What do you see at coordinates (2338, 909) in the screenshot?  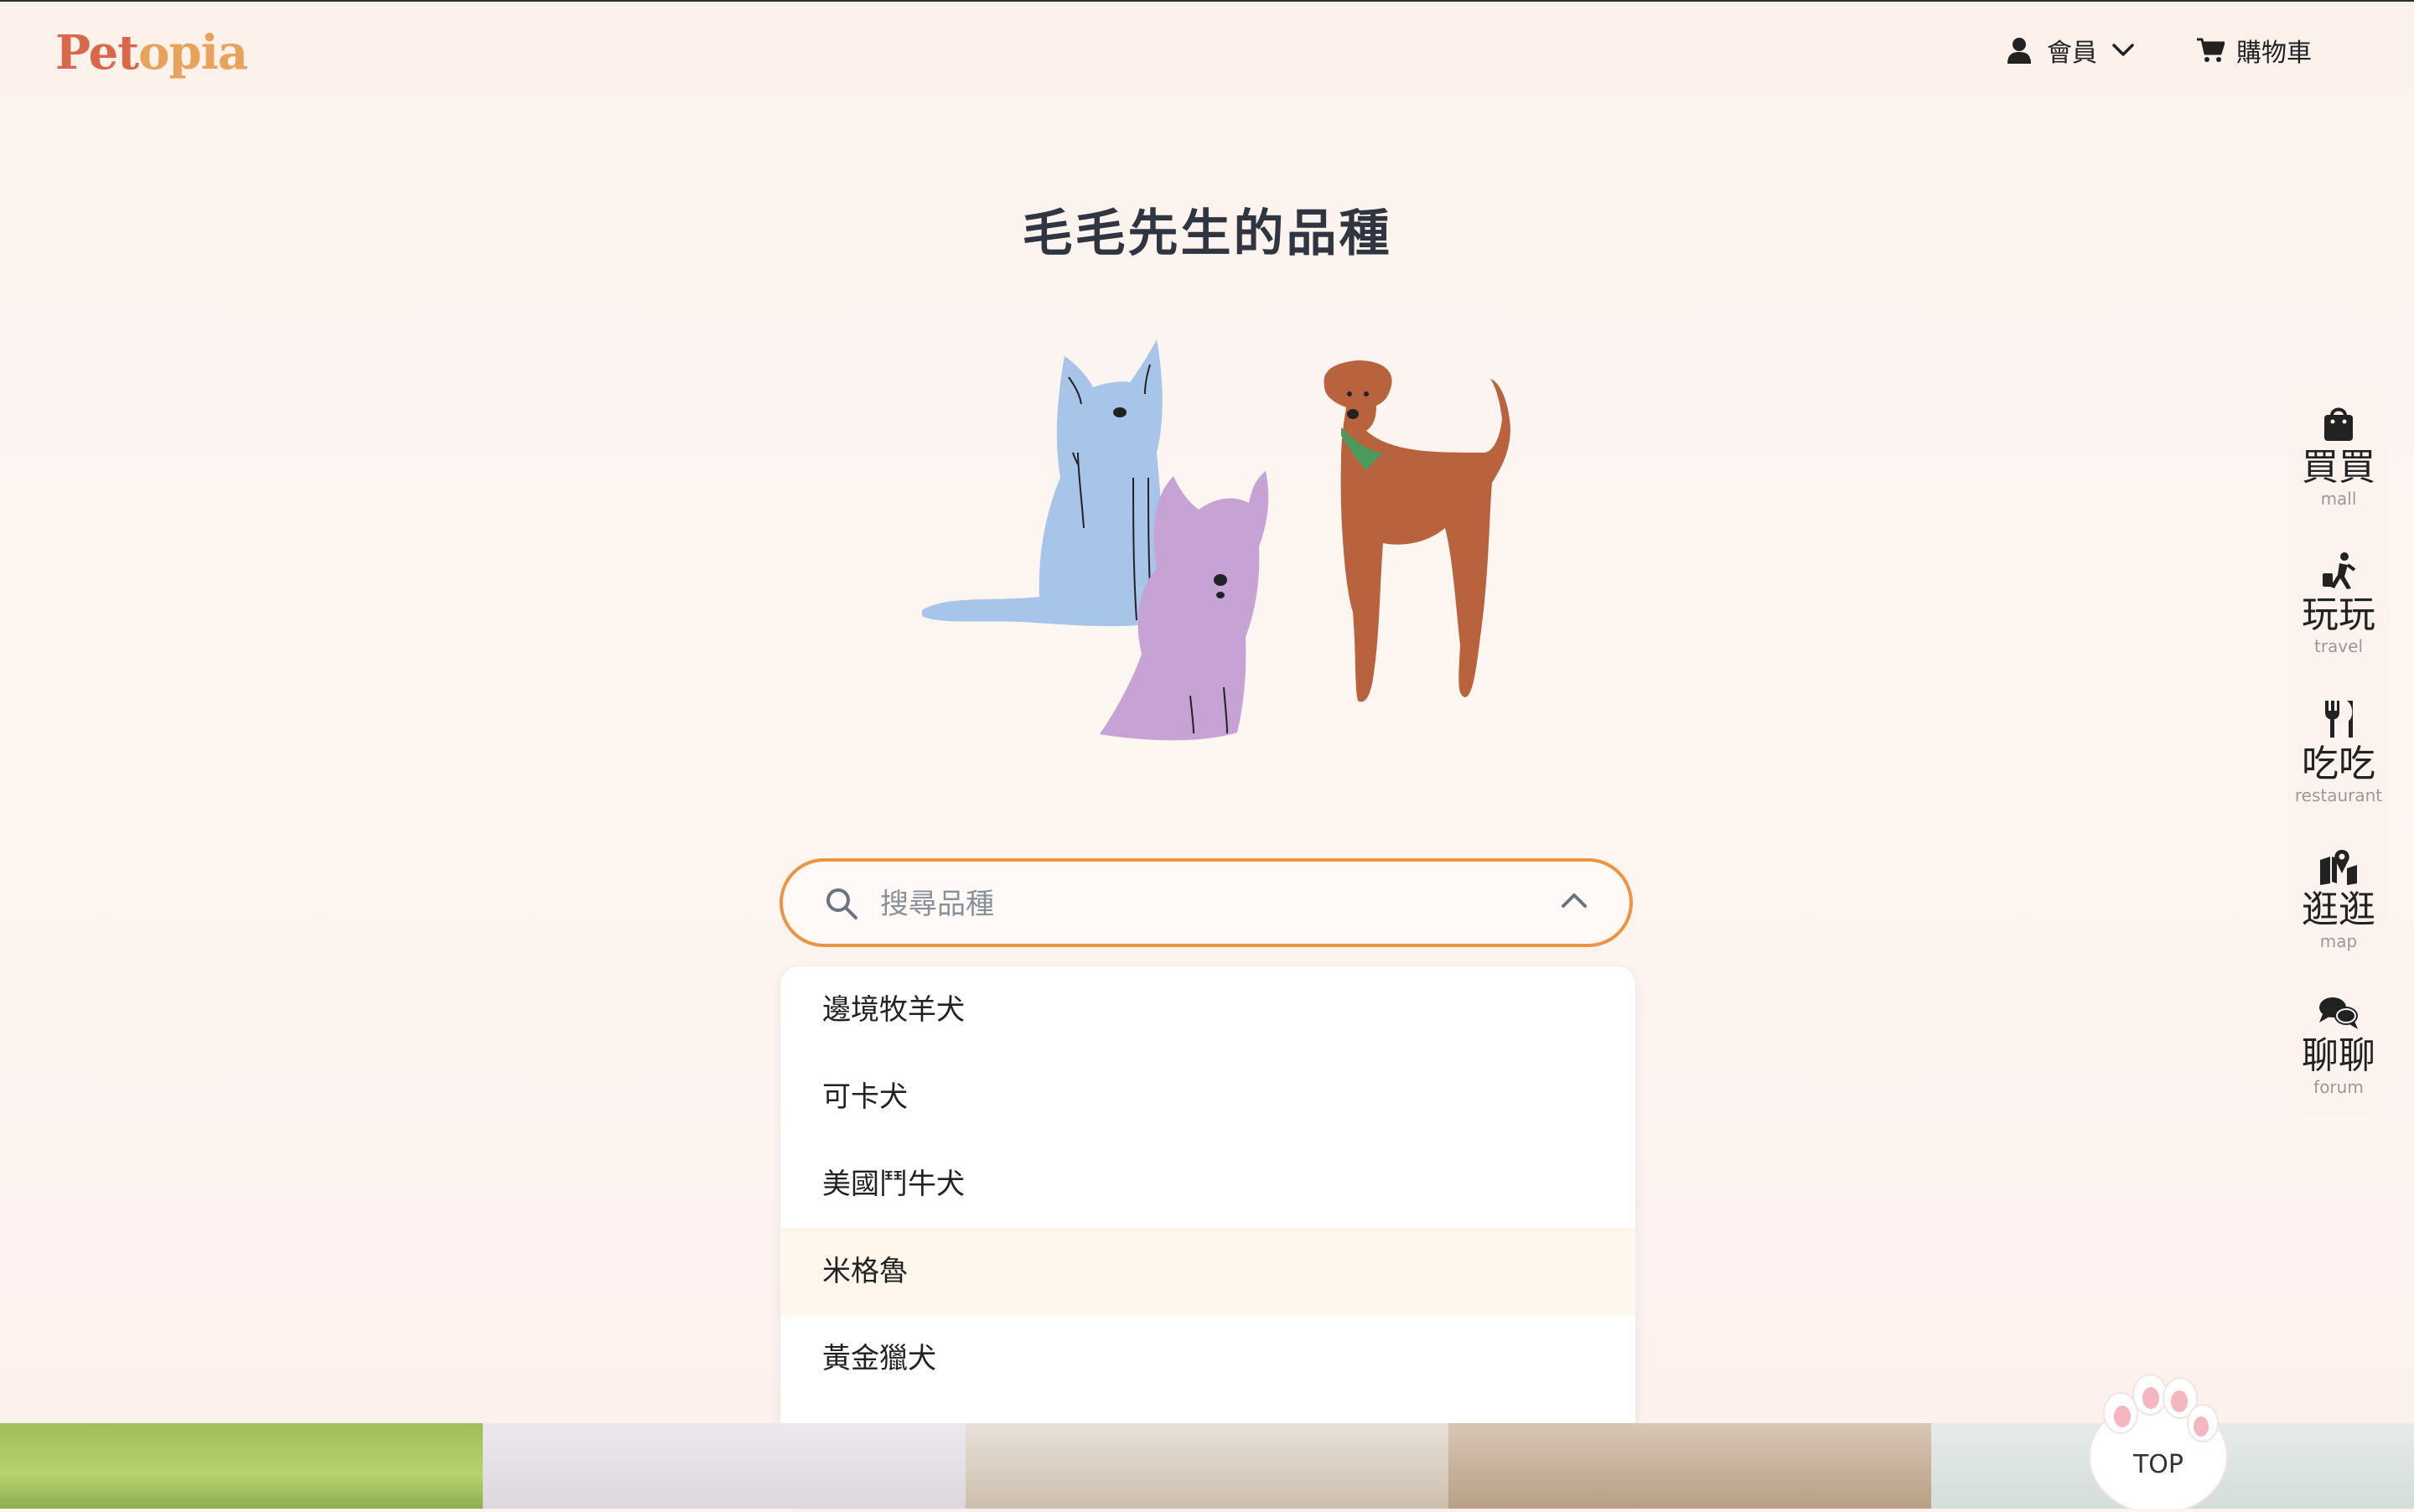 I see `side-nav-map-zh: 逛逛` at bounding box center [2338, 909].